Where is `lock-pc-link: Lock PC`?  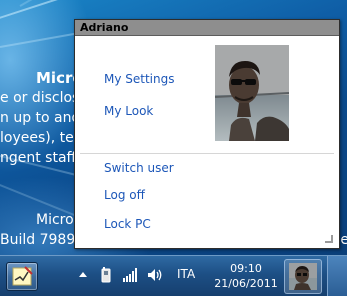 lock-pc-link: Lock PC is located at coordinates (127, 224).